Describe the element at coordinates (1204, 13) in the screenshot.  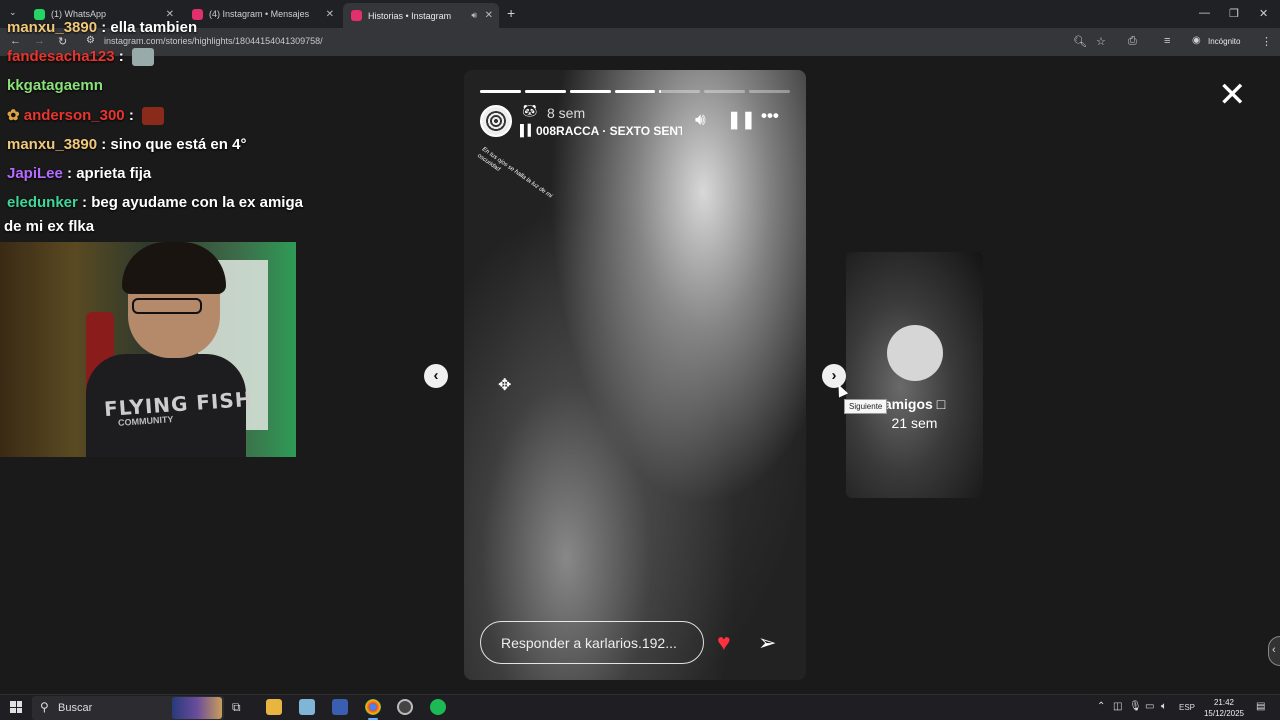
I see `minimize-icon: —` at that location.